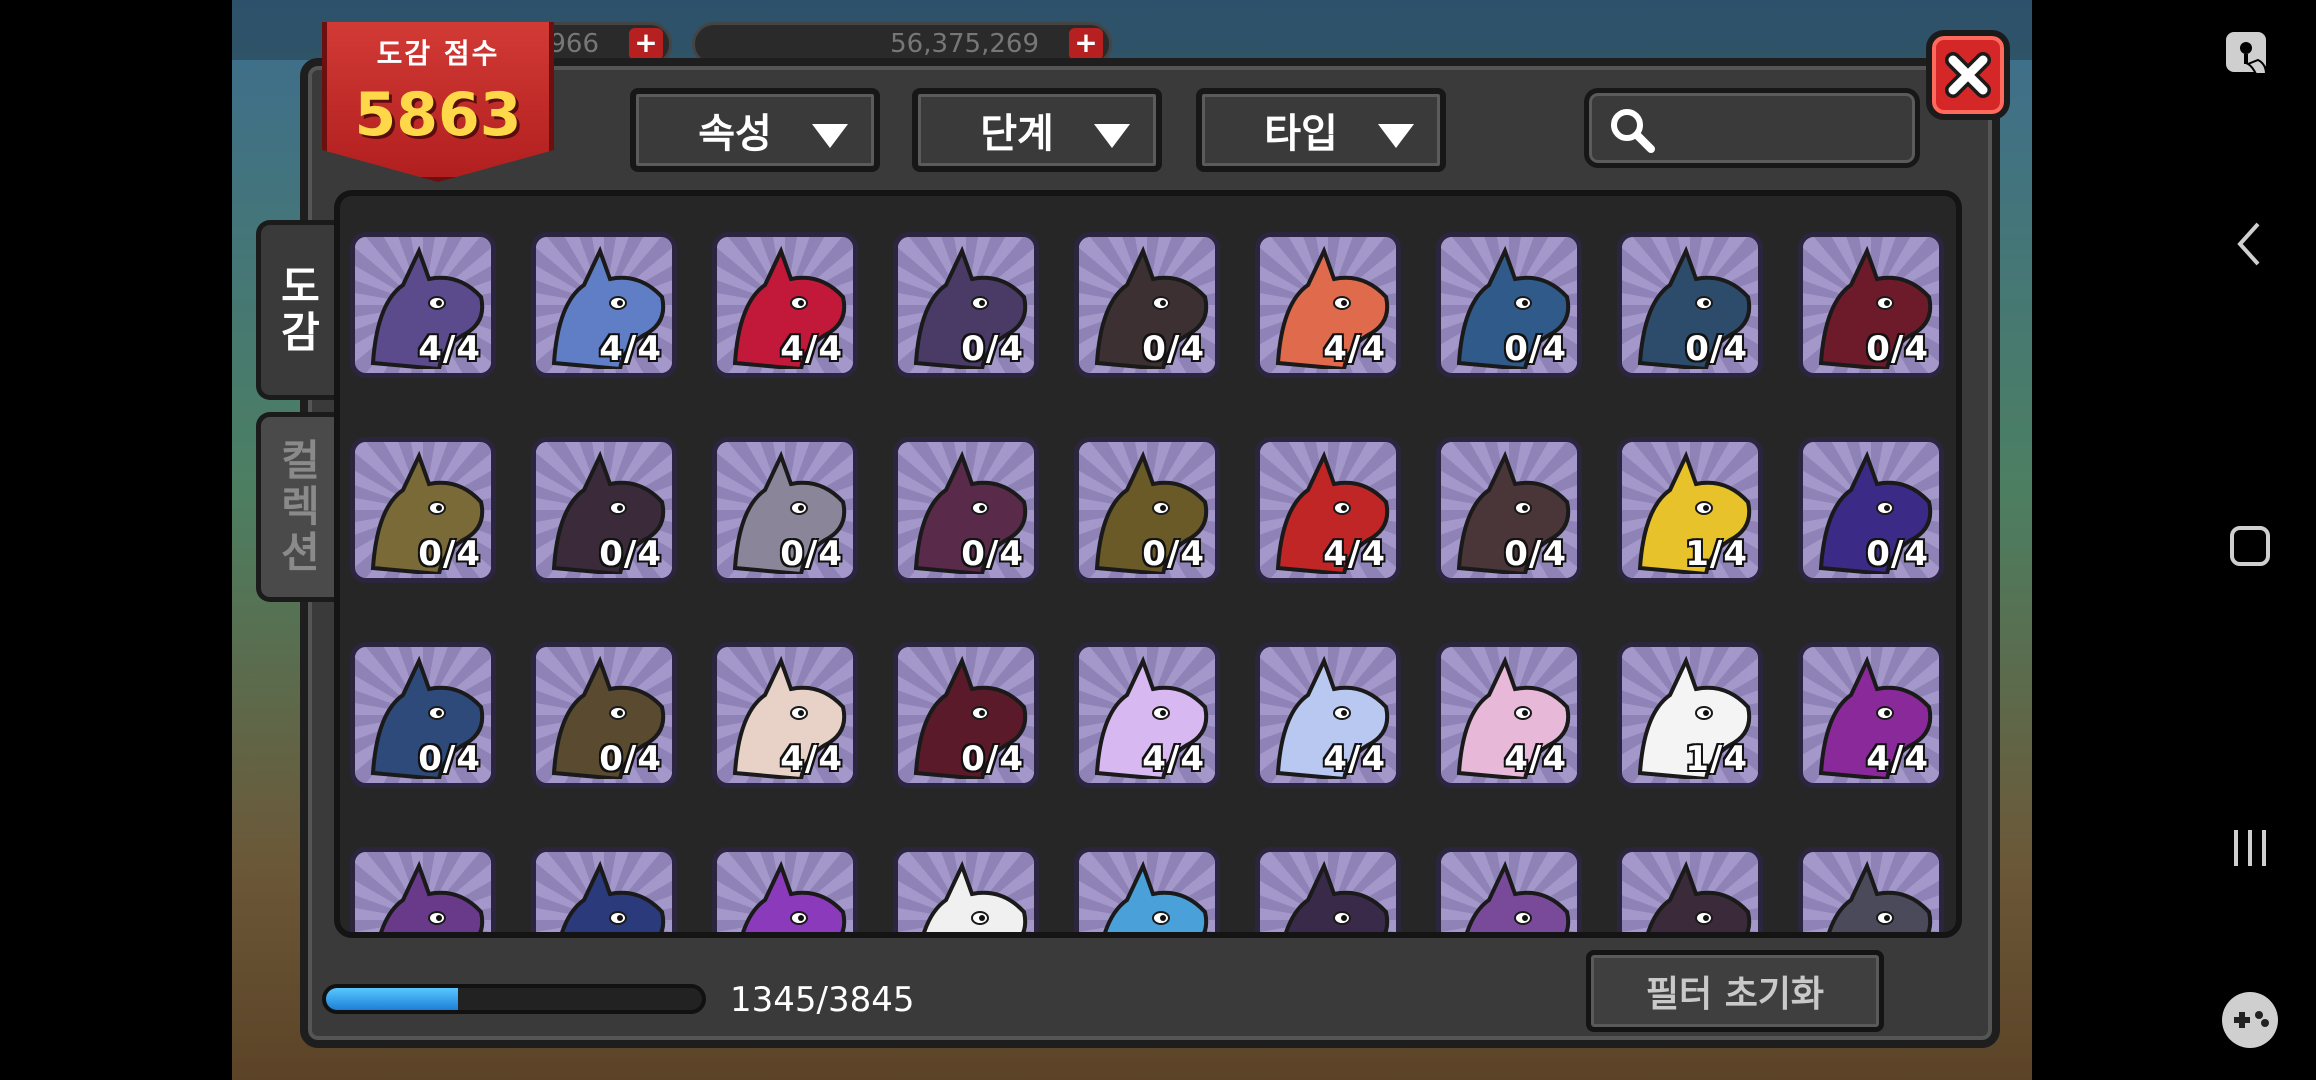  What do you see at coordinates (438, 53) in the screenshot?
I see `score-title: 도감 점수` at bounding box center [438, 53].